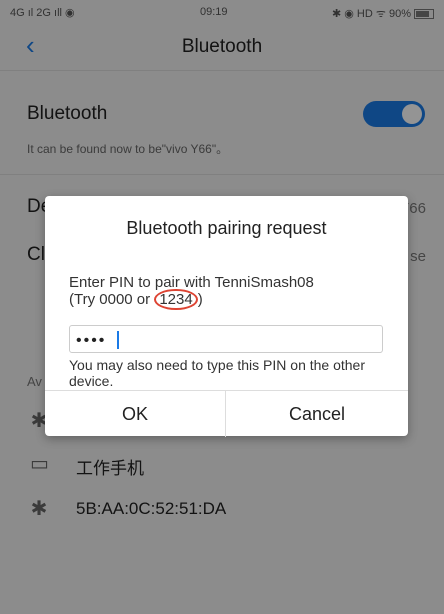 This screenshot has height=614, width=444. Describe the element at coordinates (317, 414) in the screenshot. I see `cancel-button: Cancel` at that location.